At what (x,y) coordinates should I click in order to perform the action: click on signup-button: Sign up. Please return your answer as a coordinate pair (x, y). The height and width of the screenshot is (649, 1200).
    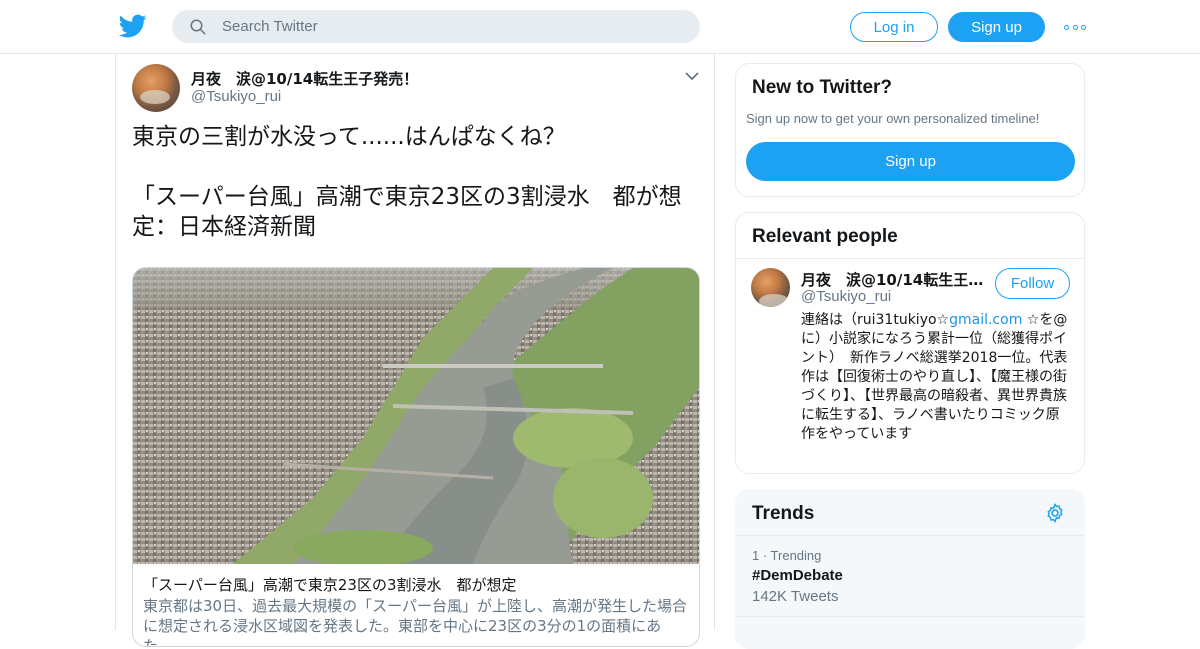
    Looking at the image, I should click on (996, 27).